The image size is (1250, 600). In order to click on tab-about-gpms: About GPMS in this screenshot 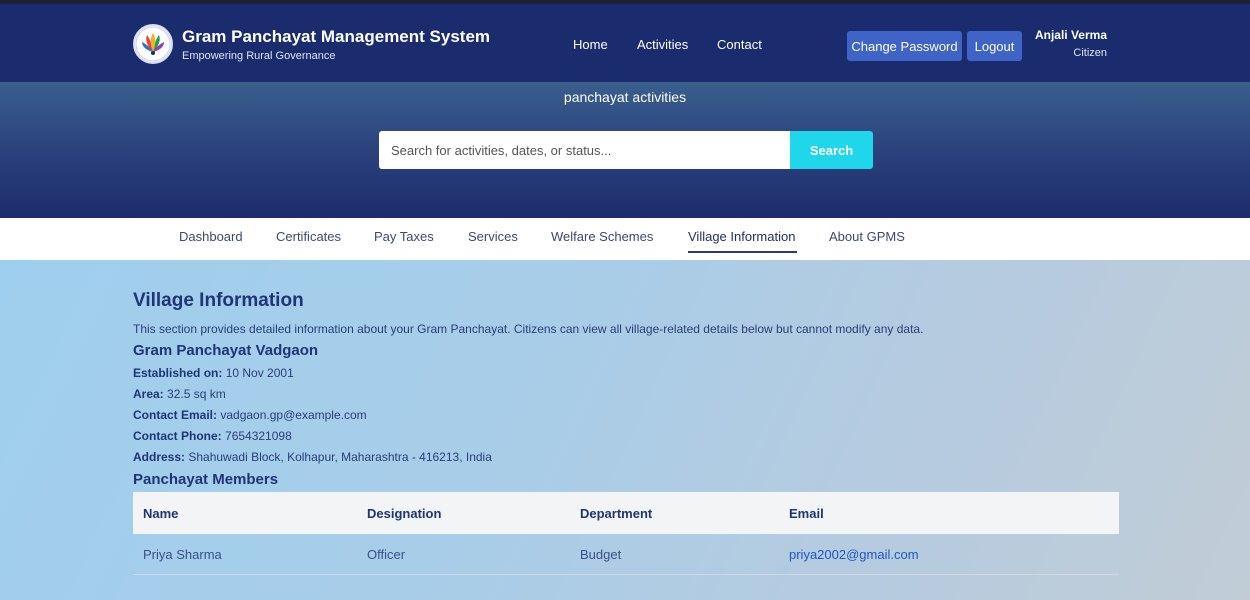, I will do `click(867, 236)`.